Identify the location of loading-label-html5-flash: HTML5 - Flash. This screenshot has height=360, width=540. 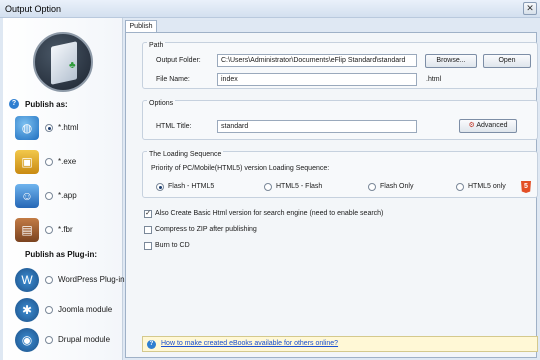
(299, 186).